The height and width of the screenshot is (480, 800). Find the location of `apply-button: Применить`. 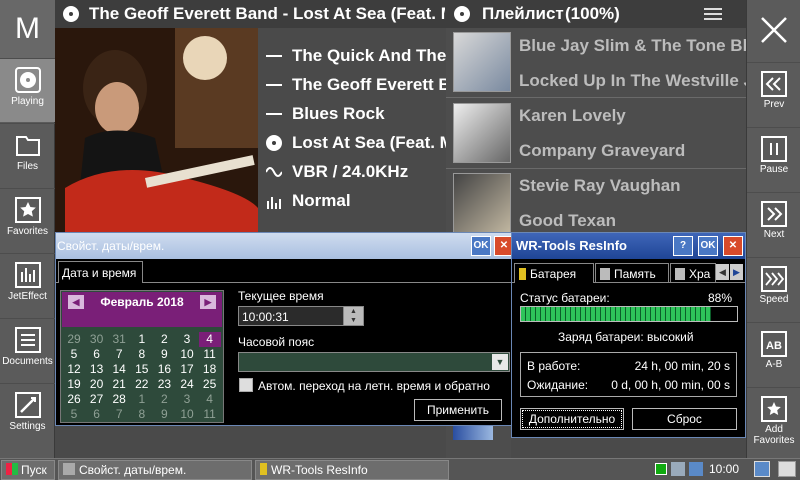

apply-button: Применить is located at coordinates (458, 410).